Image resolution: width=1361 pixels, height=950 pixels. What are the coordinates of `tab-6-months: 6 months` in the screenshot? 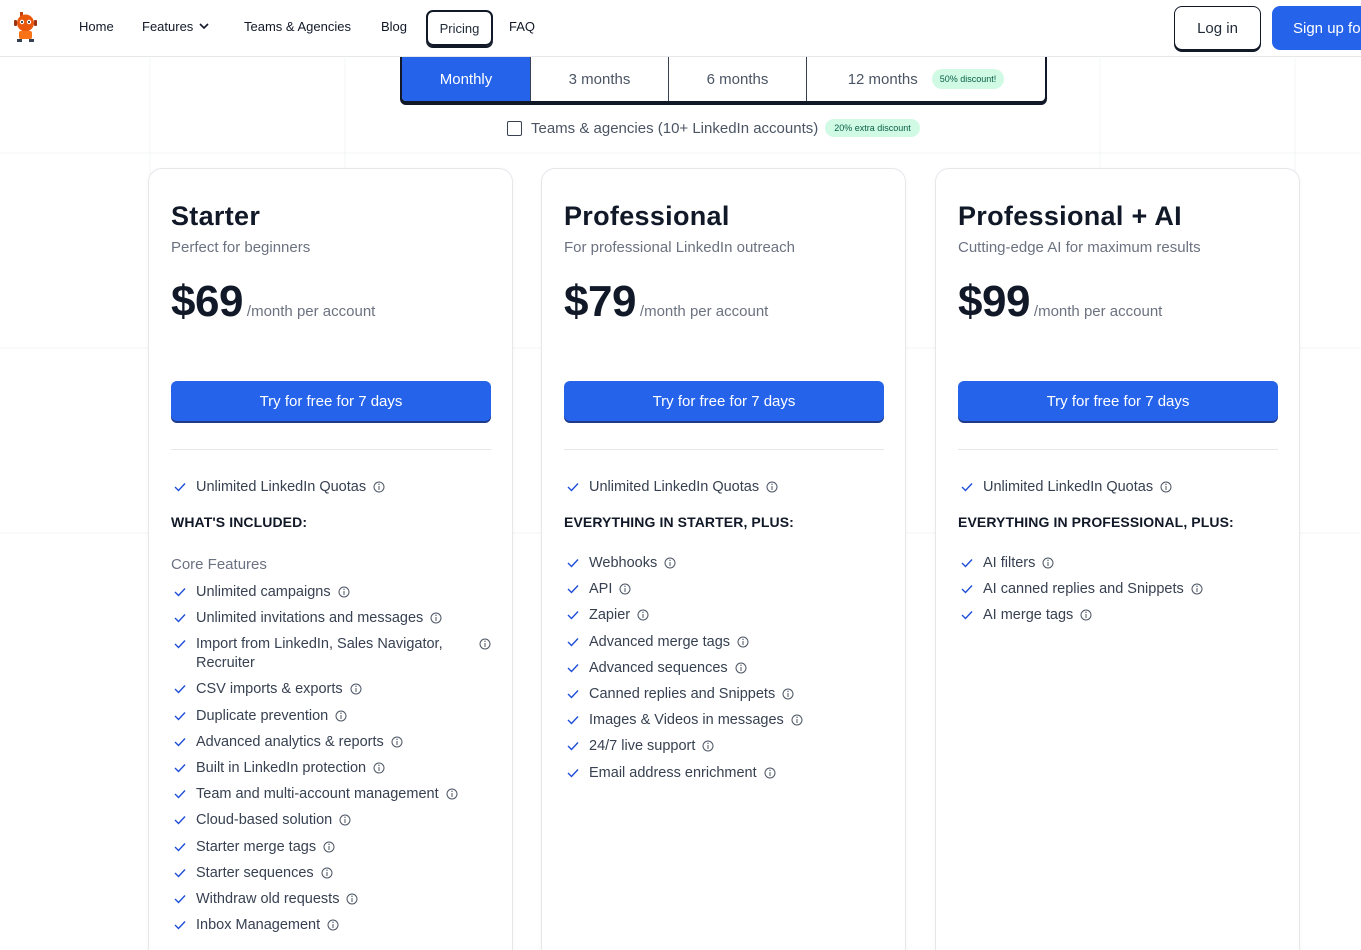 It's located at (738, 79).